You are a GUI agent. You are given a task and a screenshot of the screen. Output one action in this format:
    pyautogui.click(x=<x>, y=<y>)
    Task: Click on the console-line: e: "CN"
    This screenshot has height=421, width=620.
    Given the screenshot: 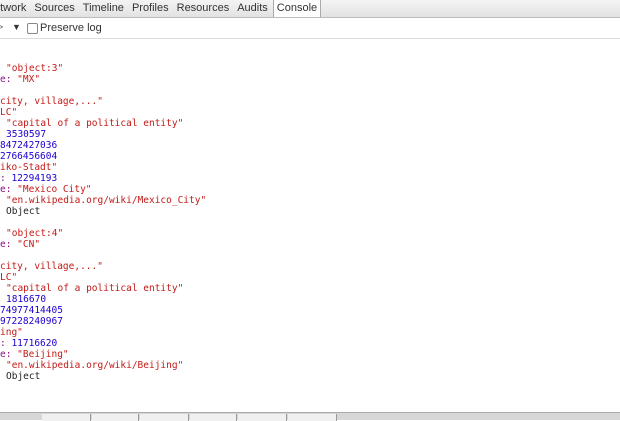 What is the action you would take?
    pyautogui.click(x=20, y=244)
    